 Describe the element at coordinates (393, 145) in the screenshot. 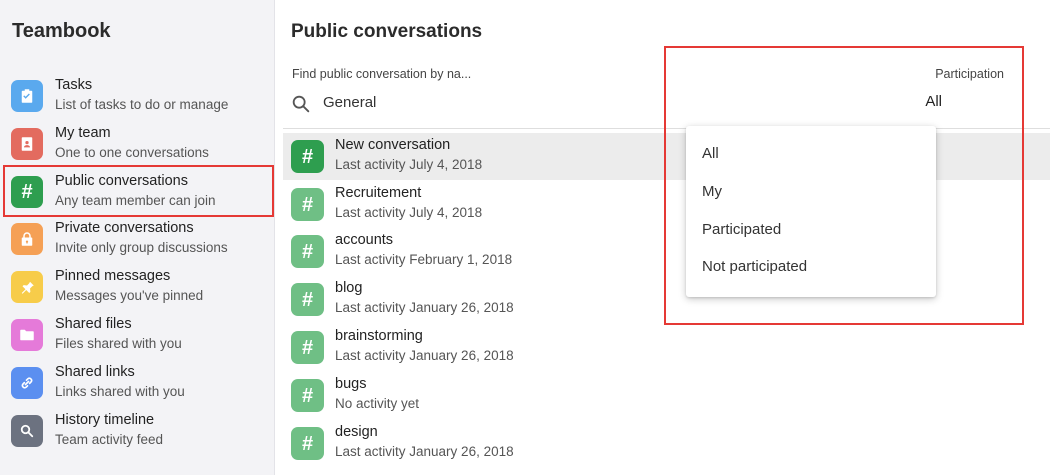

I see `conversation-name: New conversation` at that location.